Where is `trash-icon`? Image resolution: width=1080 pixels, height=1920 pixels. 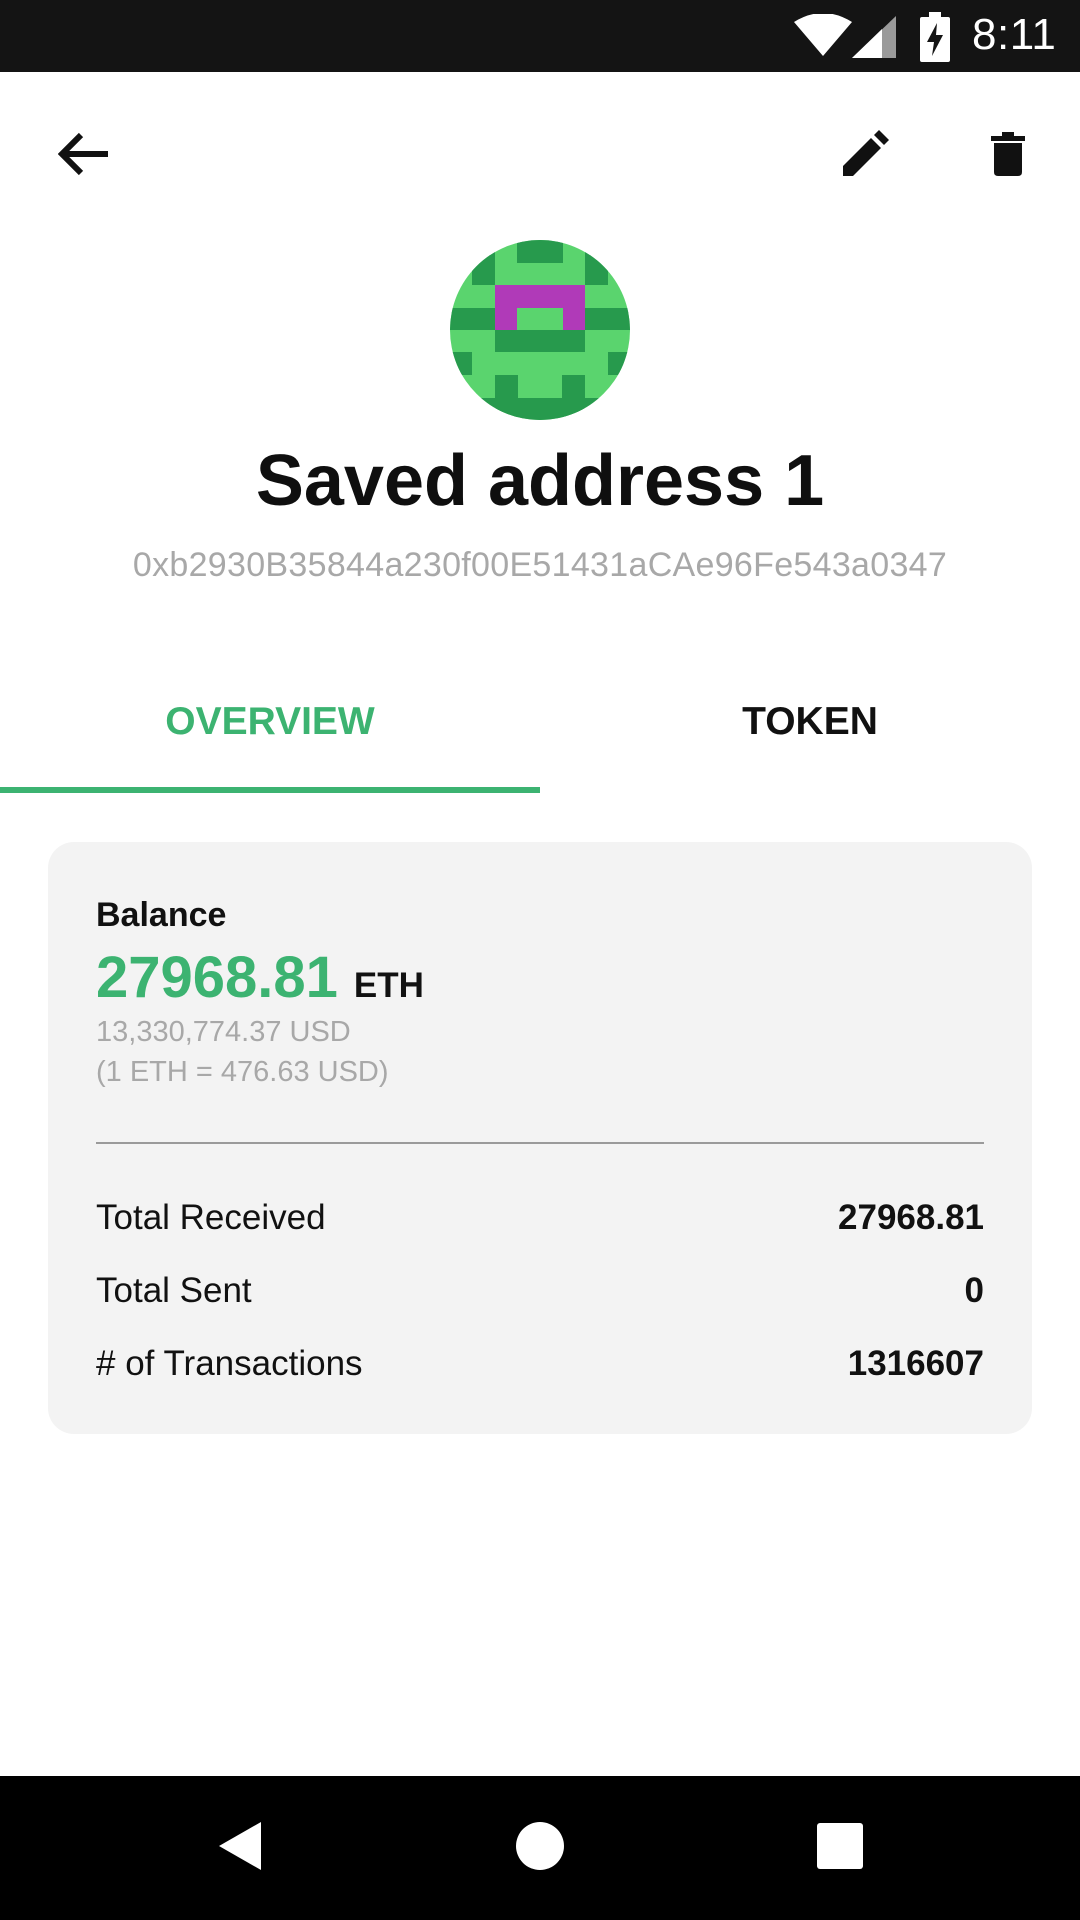
trash-icon is located at coordinates (1008, 156).